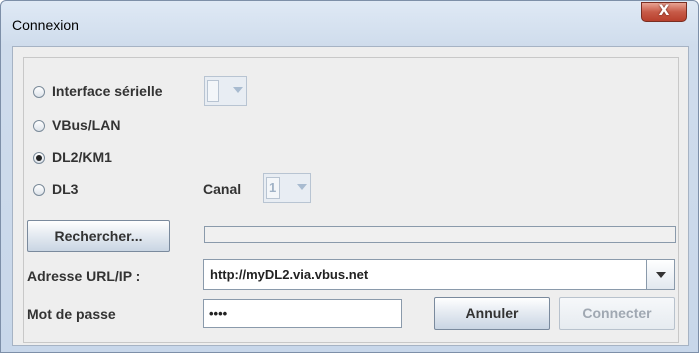  What do you see at coordinates (45, 25) in the screenshot?
I see `window-title: Connexion` at bounding box center [45, 25].